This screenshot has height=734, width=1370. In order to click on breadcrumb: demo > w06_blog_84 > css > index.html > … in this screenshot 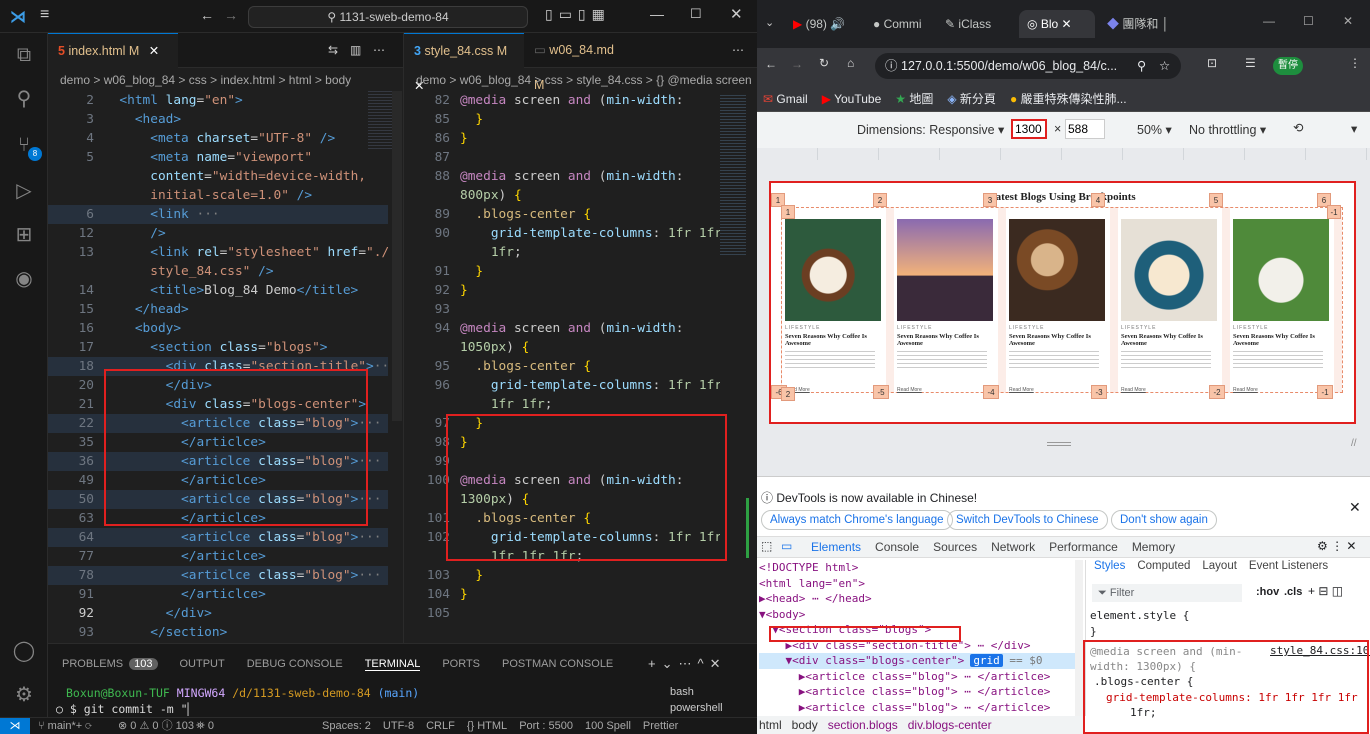, I will do `click(225, 80)`.